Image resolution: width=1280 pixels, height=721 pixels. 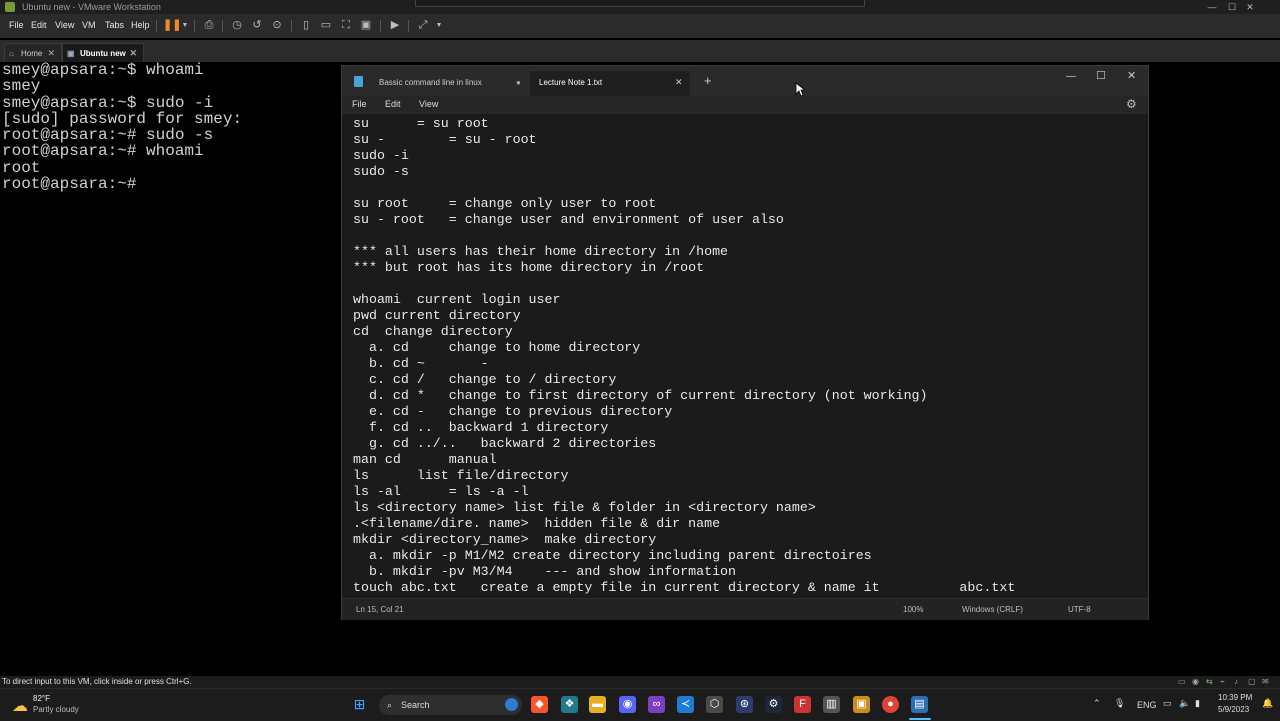 What do you see at coordinates (1167, 703) in the screenshot?
I see `display-icon: ▭` at bounding box center [1167, 703].